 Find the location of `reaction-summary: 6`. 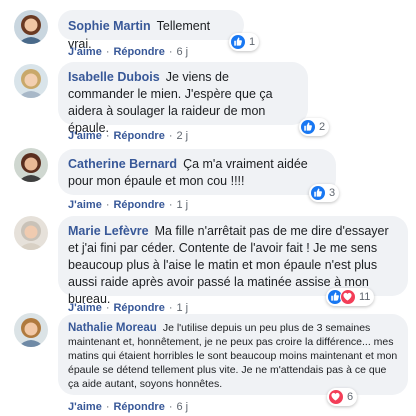

reaction-summary: 6 is located at coordinates (342, 397).